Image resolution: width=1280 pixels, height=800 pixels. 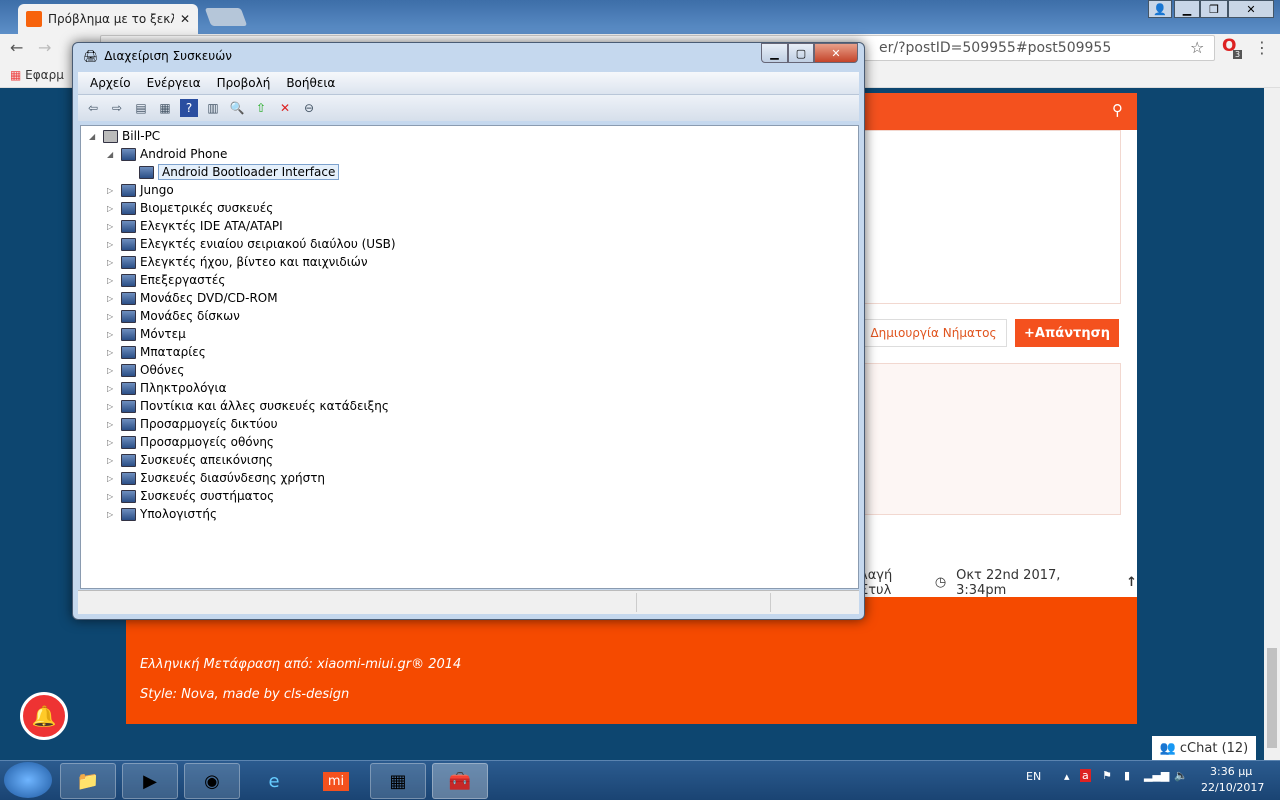 What do you see at coordinates (211, 226) in the screenshot?
I see `tree-node-label: Ελεγκτές IDE ATA/ATAPI` at bounding box center [211, 226].